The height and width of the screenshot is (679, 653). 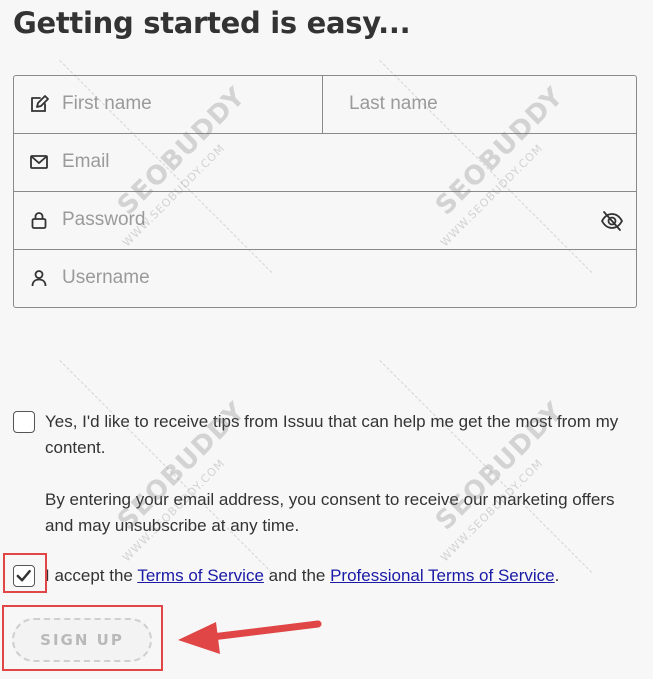 I want to click on field-divider, so click(x=322, y=104).